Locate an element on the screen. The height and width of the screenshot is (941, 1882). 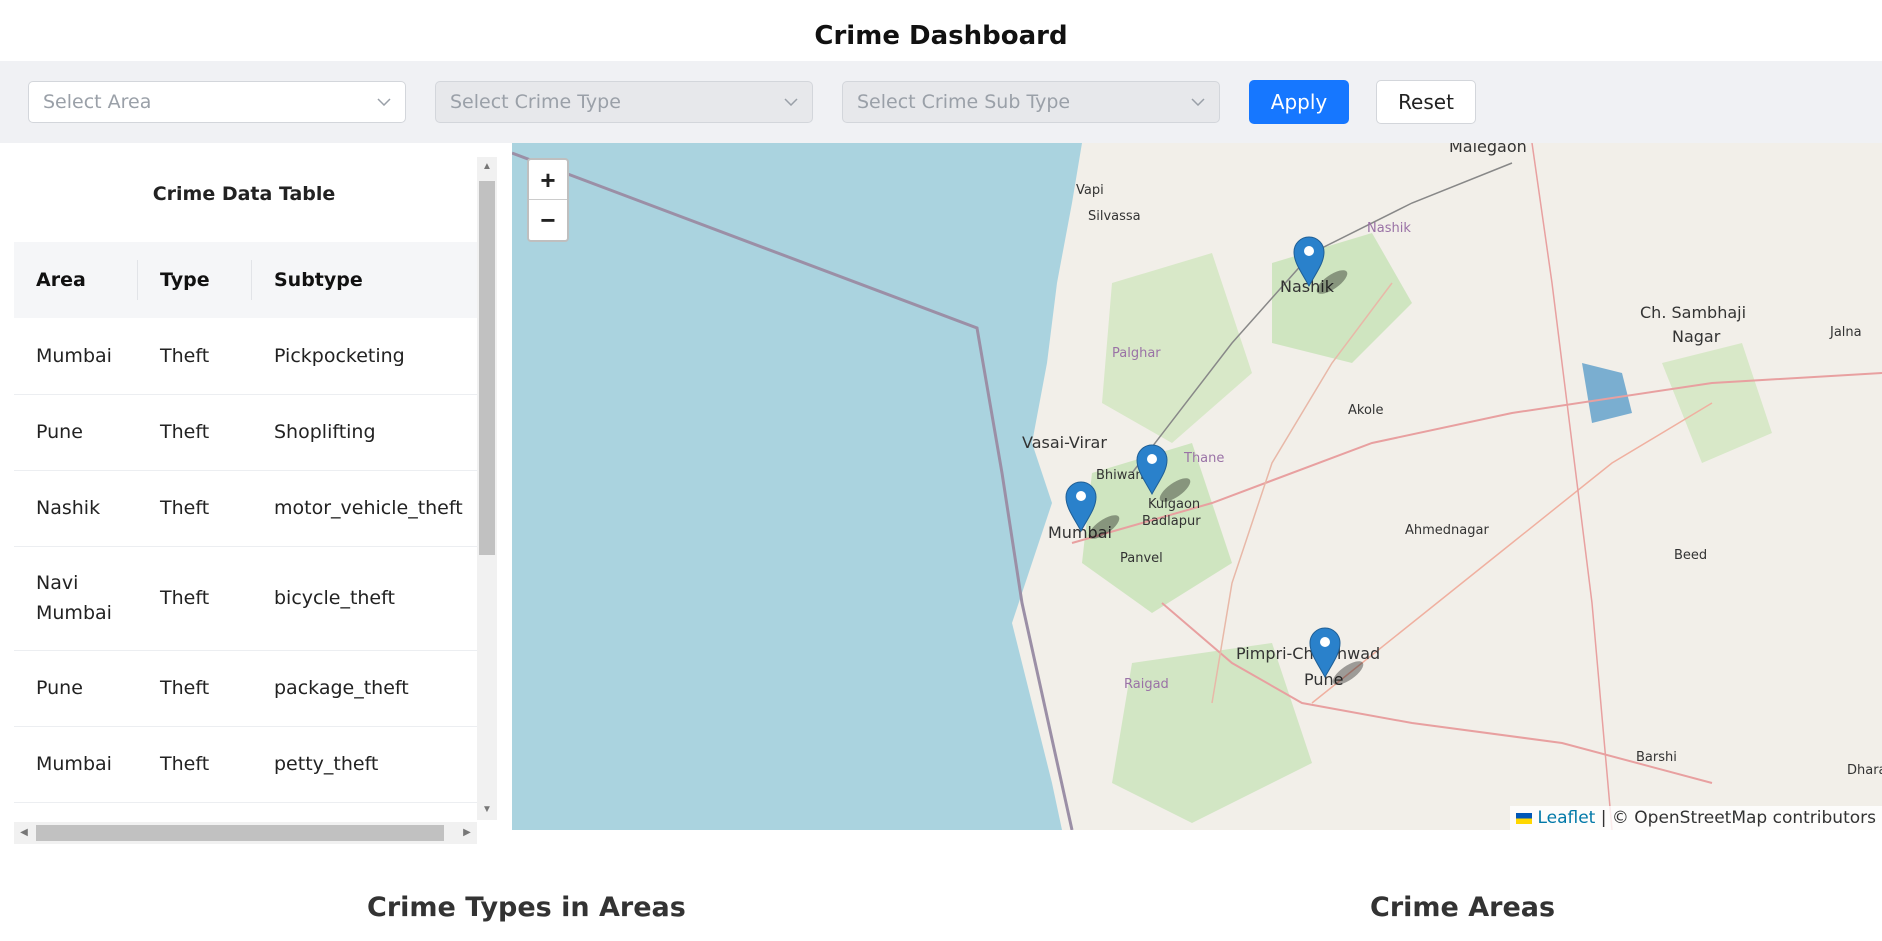
crime-areas-heading: Crime Areas is located at coordinates (1463, 907).